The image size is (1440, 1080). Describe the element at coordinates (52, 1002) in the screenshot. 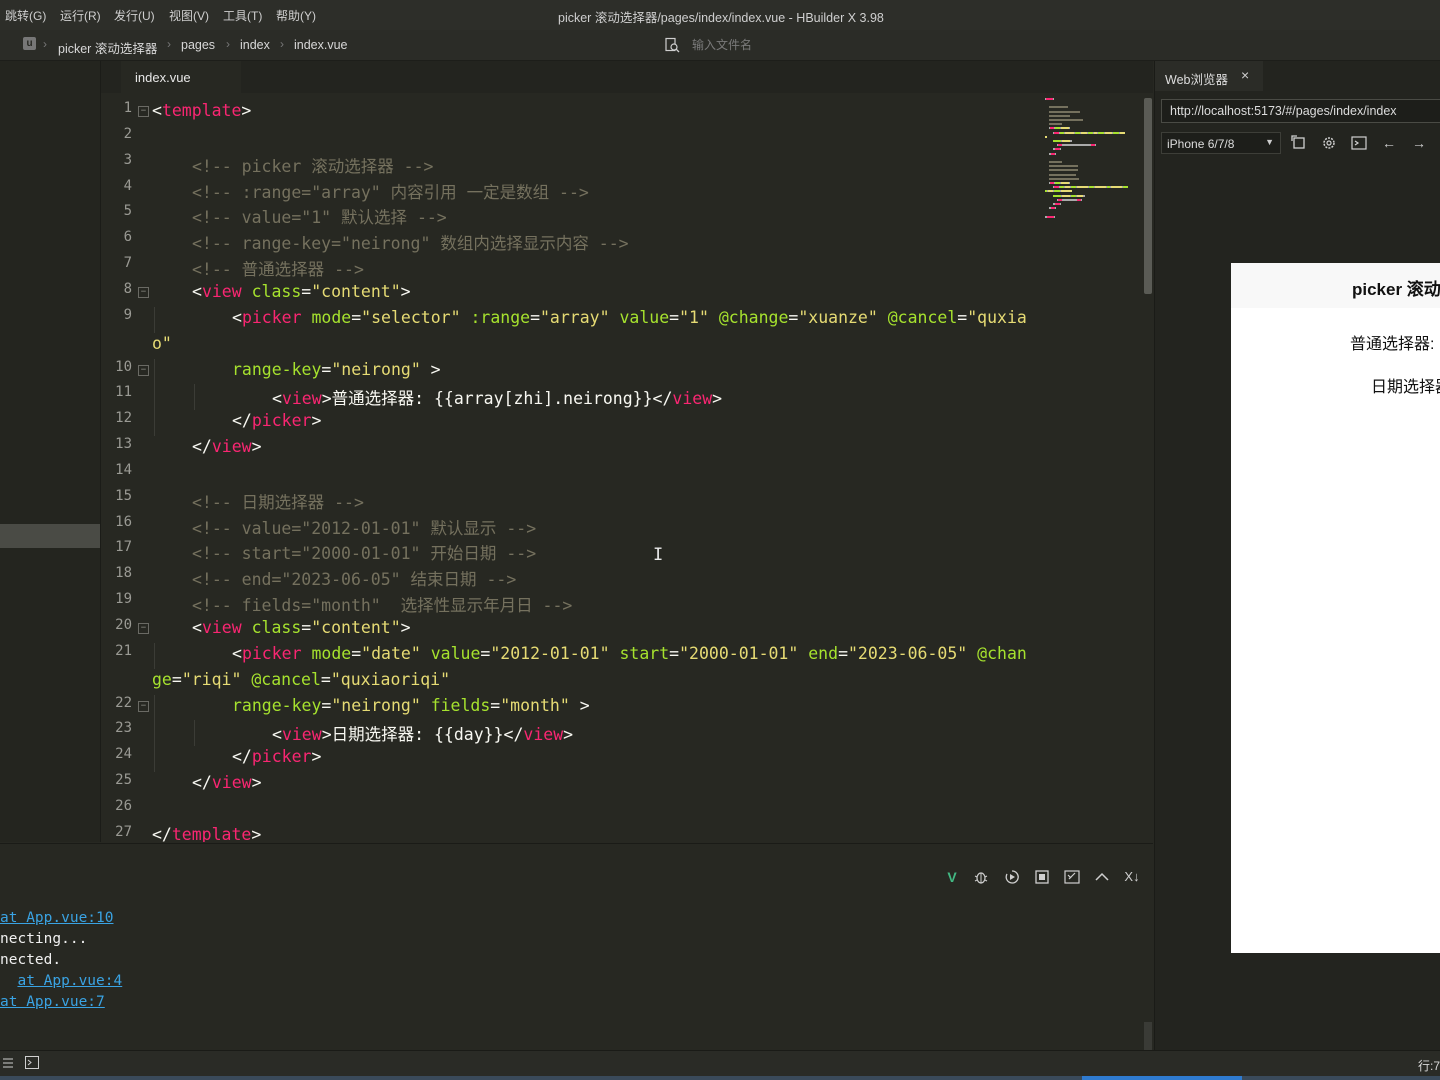

I see `console-source-link: at App.vue:7` at that location.